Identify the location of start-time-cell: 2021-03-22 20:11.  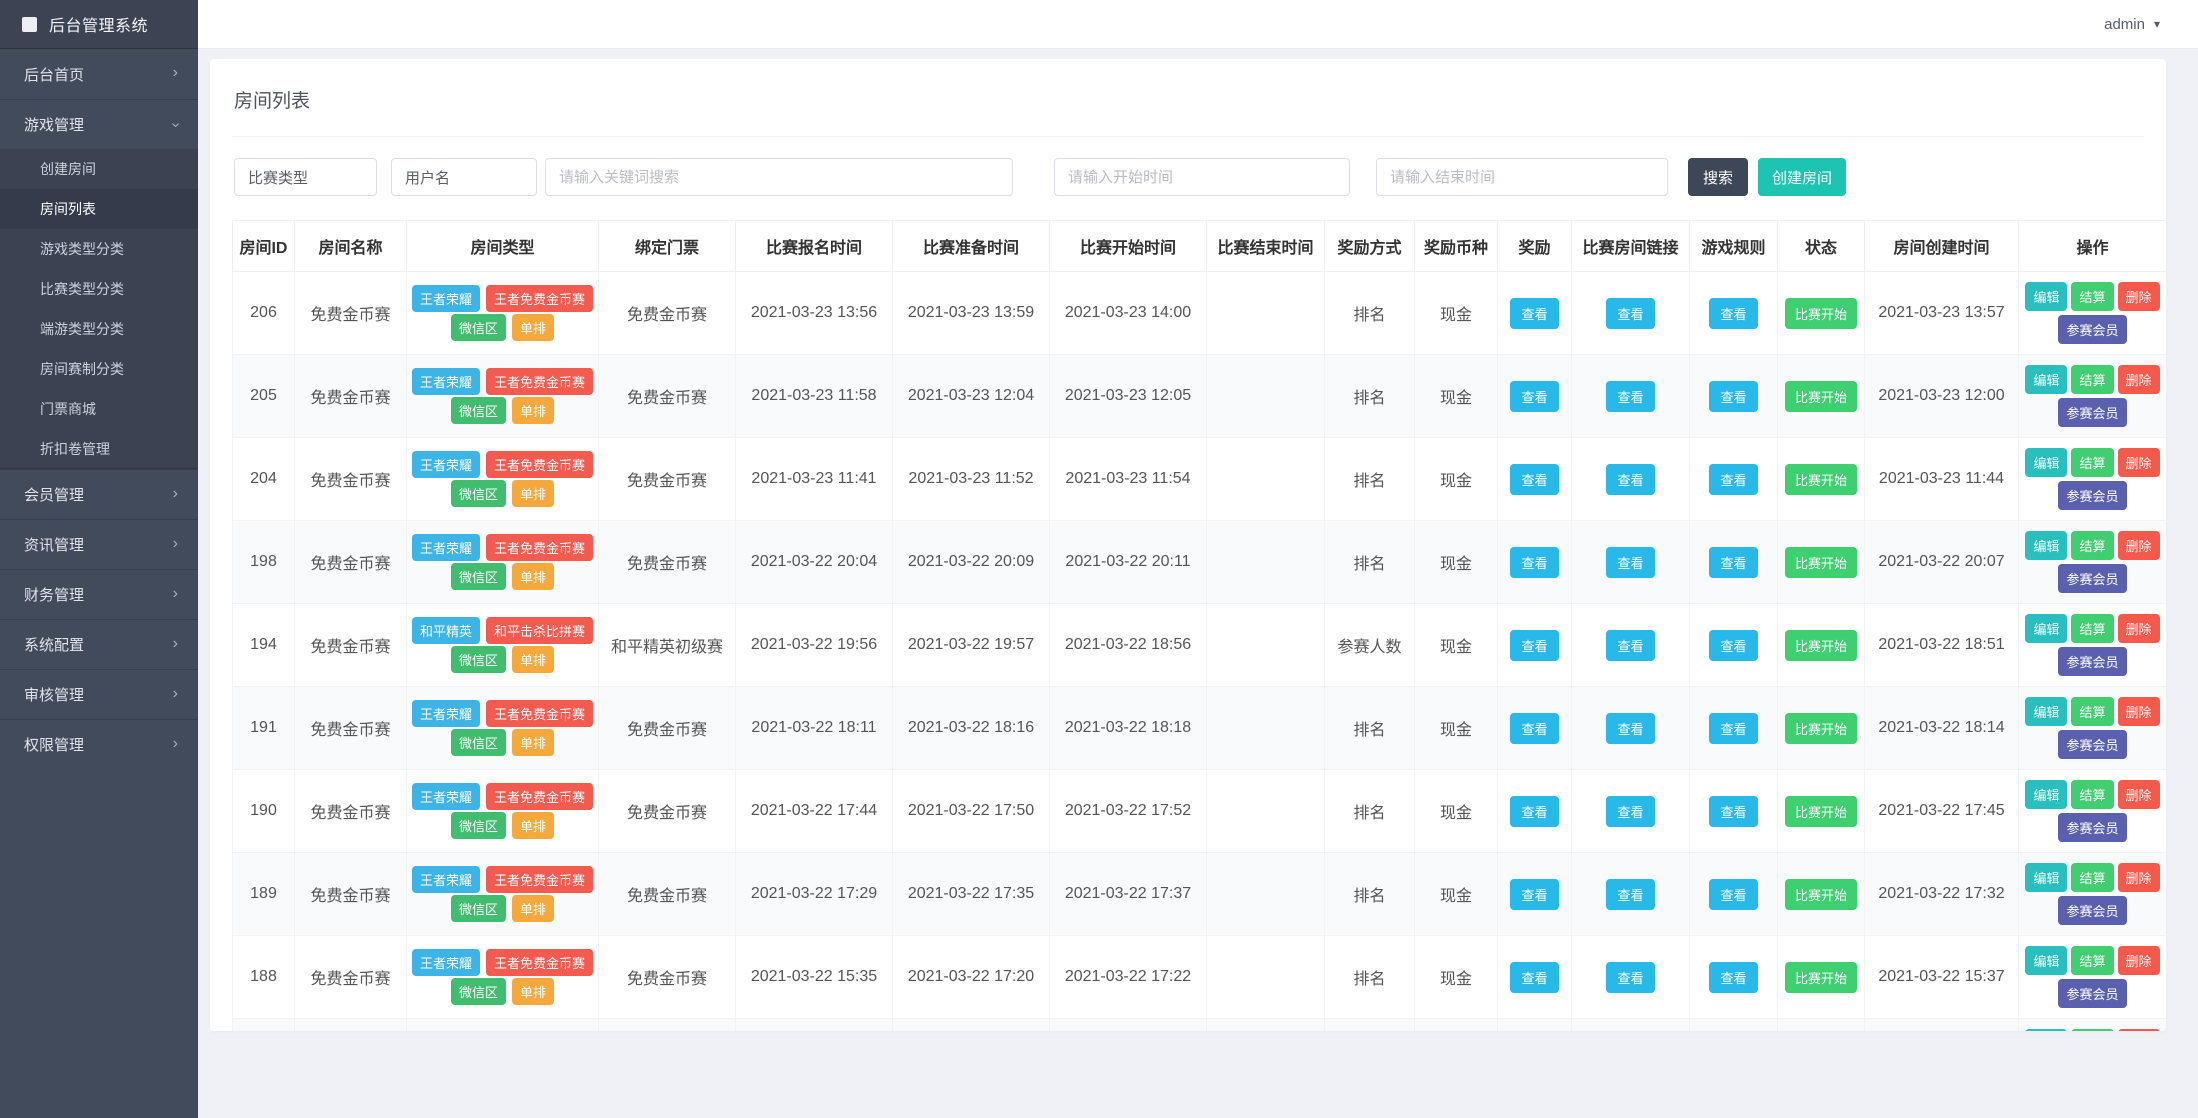
(1128, 562).